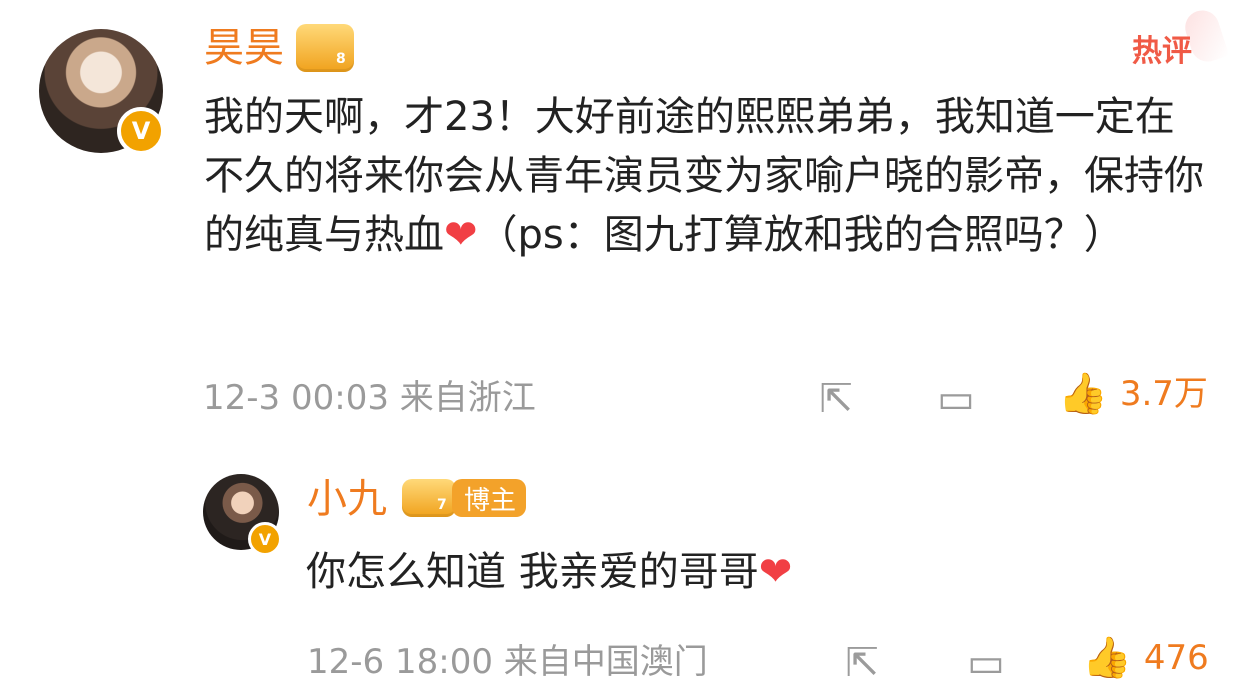  I want to click on comment-location-reply: 来自中国澳门, so click(605, 662).